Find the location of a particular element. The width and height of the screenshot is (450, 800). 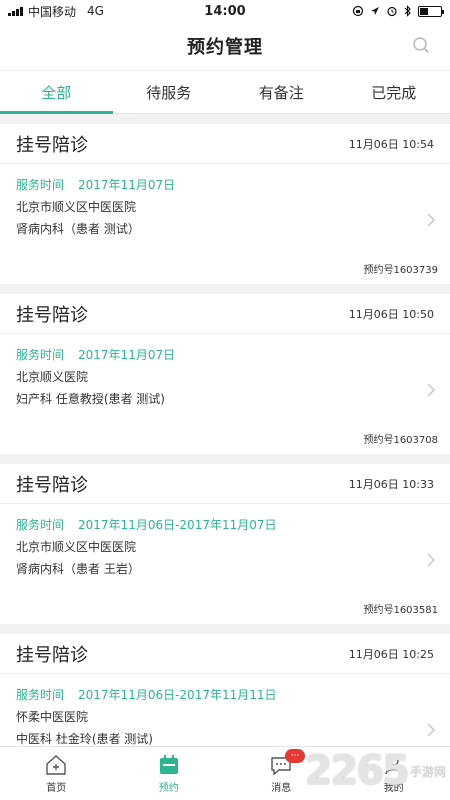

card-header: 挂号陪诊 11月06日 10:33 is located at coordinates (225, 484).